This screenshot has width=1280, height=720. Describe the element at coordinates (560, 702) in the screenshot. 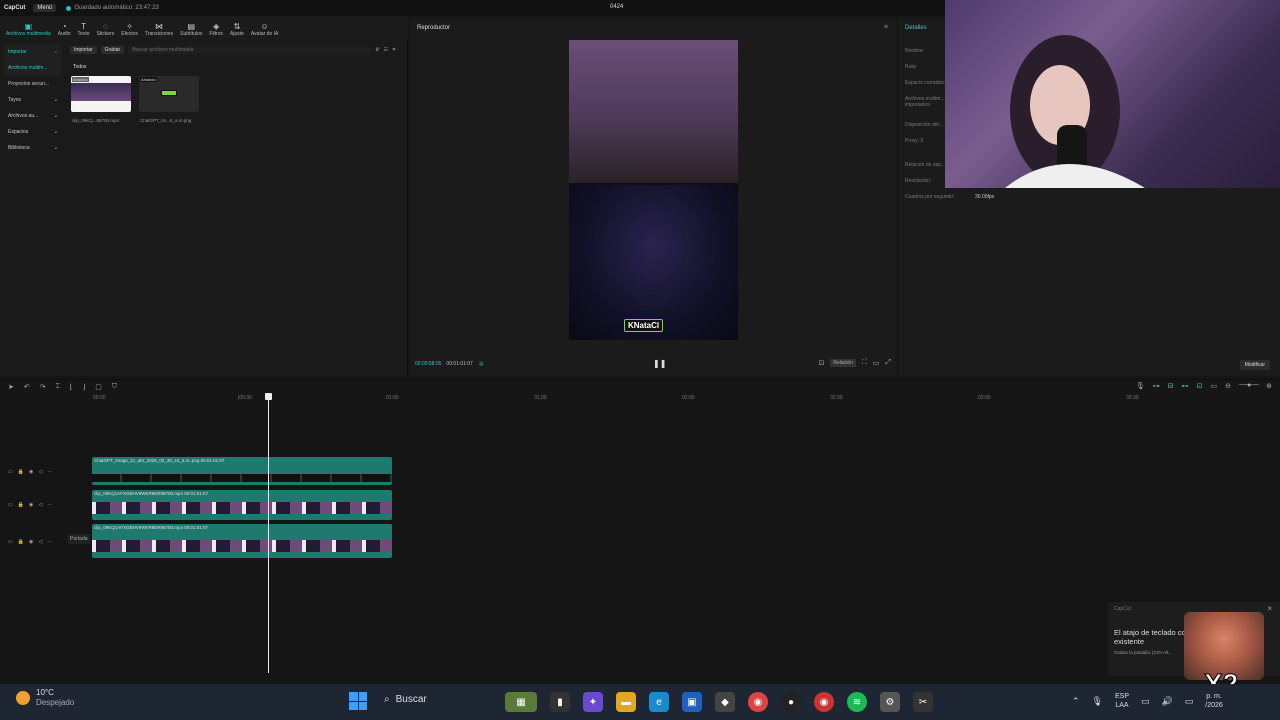

I see `task-view-icon: ▮` at that location.